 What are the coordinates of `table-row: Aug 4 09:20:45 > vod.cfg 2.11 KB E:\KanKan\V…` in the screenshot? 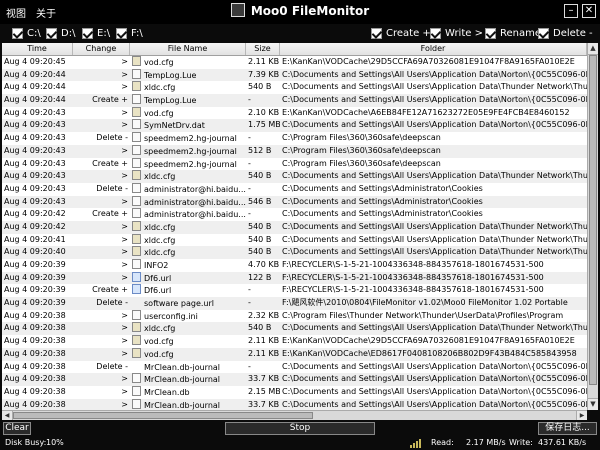 It's located at (294, 62).